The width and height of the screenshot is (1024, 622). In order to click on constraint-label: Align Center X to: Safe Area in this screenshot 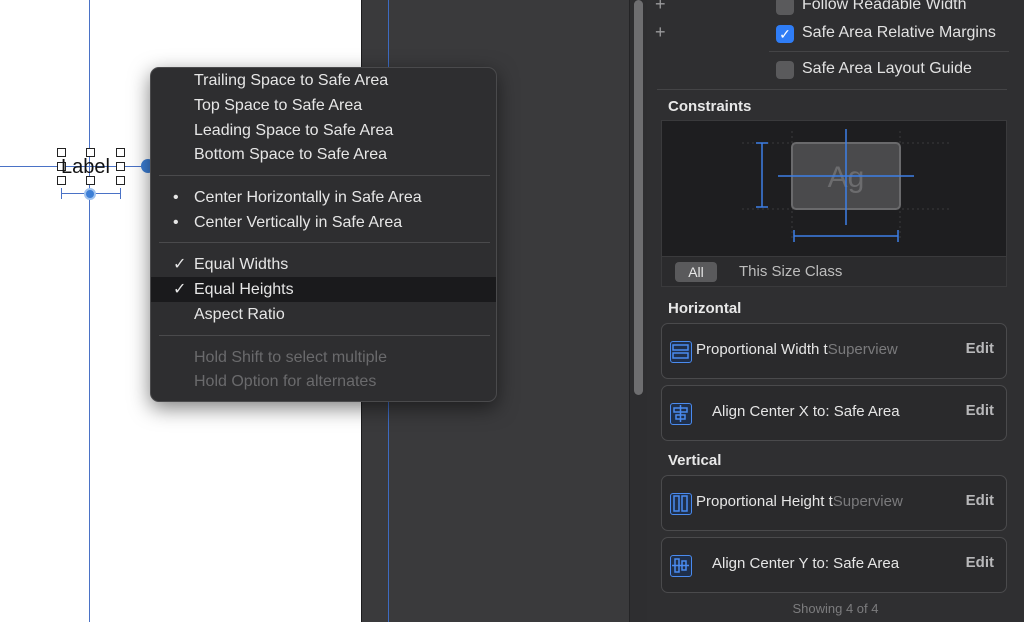, I will do `click(806, 411)`.